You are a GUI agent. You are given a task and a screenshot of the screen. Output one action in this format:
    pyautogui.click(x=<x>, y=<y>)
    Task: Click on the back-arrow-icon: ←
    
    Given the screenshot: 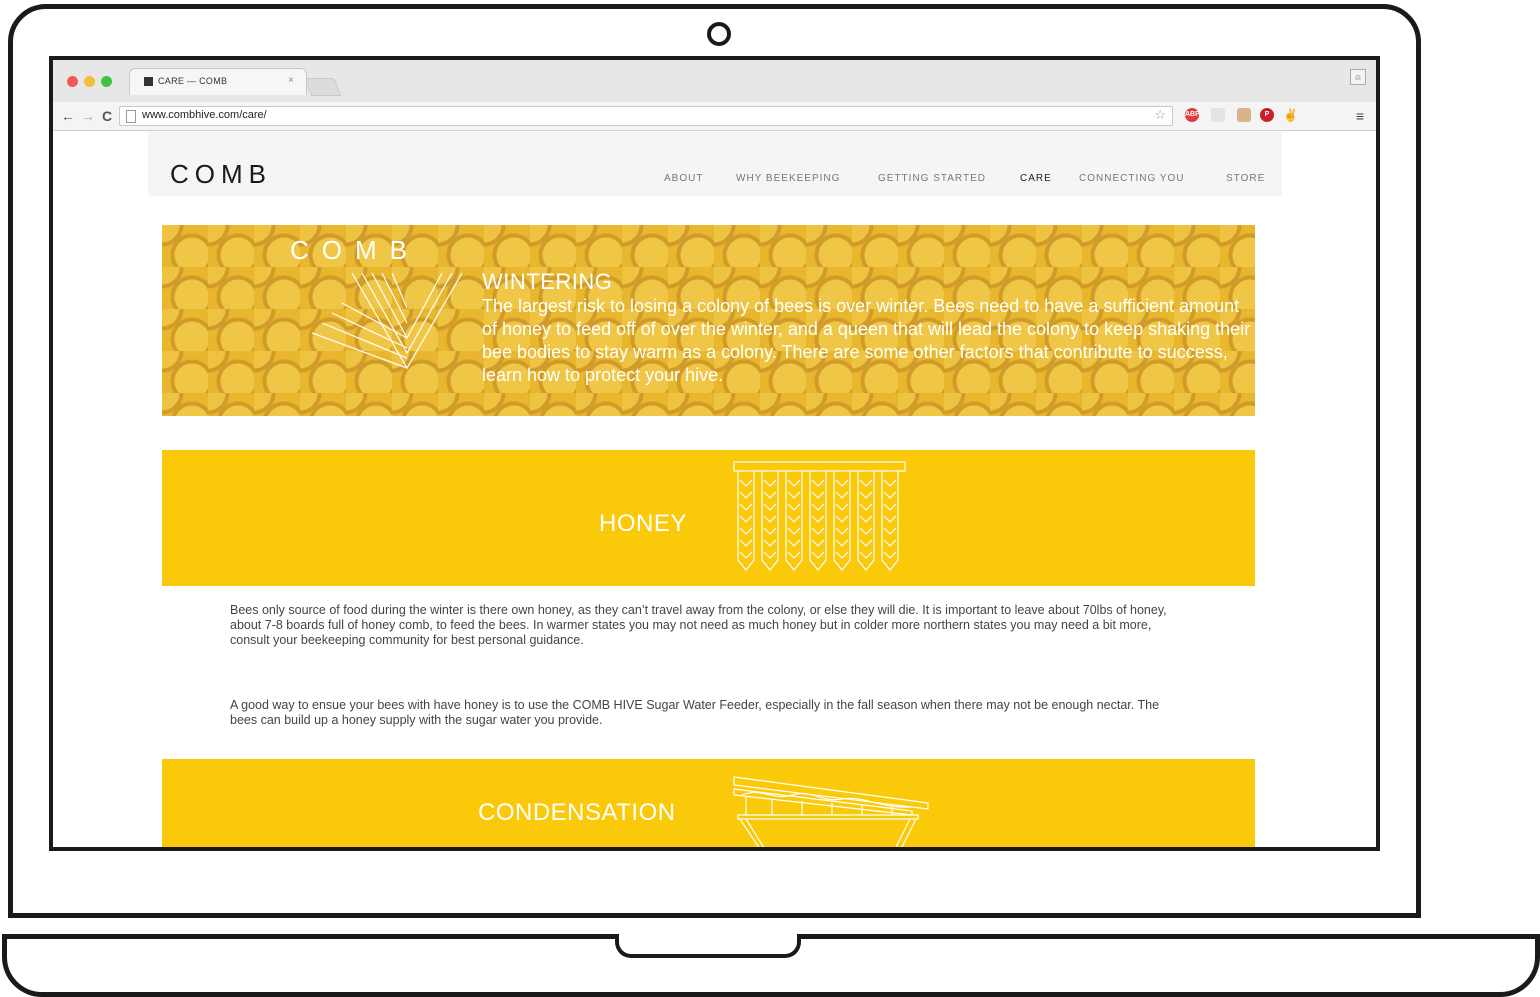 What is the action you would take?
    pyautogui.click(x=68, y=116)
    